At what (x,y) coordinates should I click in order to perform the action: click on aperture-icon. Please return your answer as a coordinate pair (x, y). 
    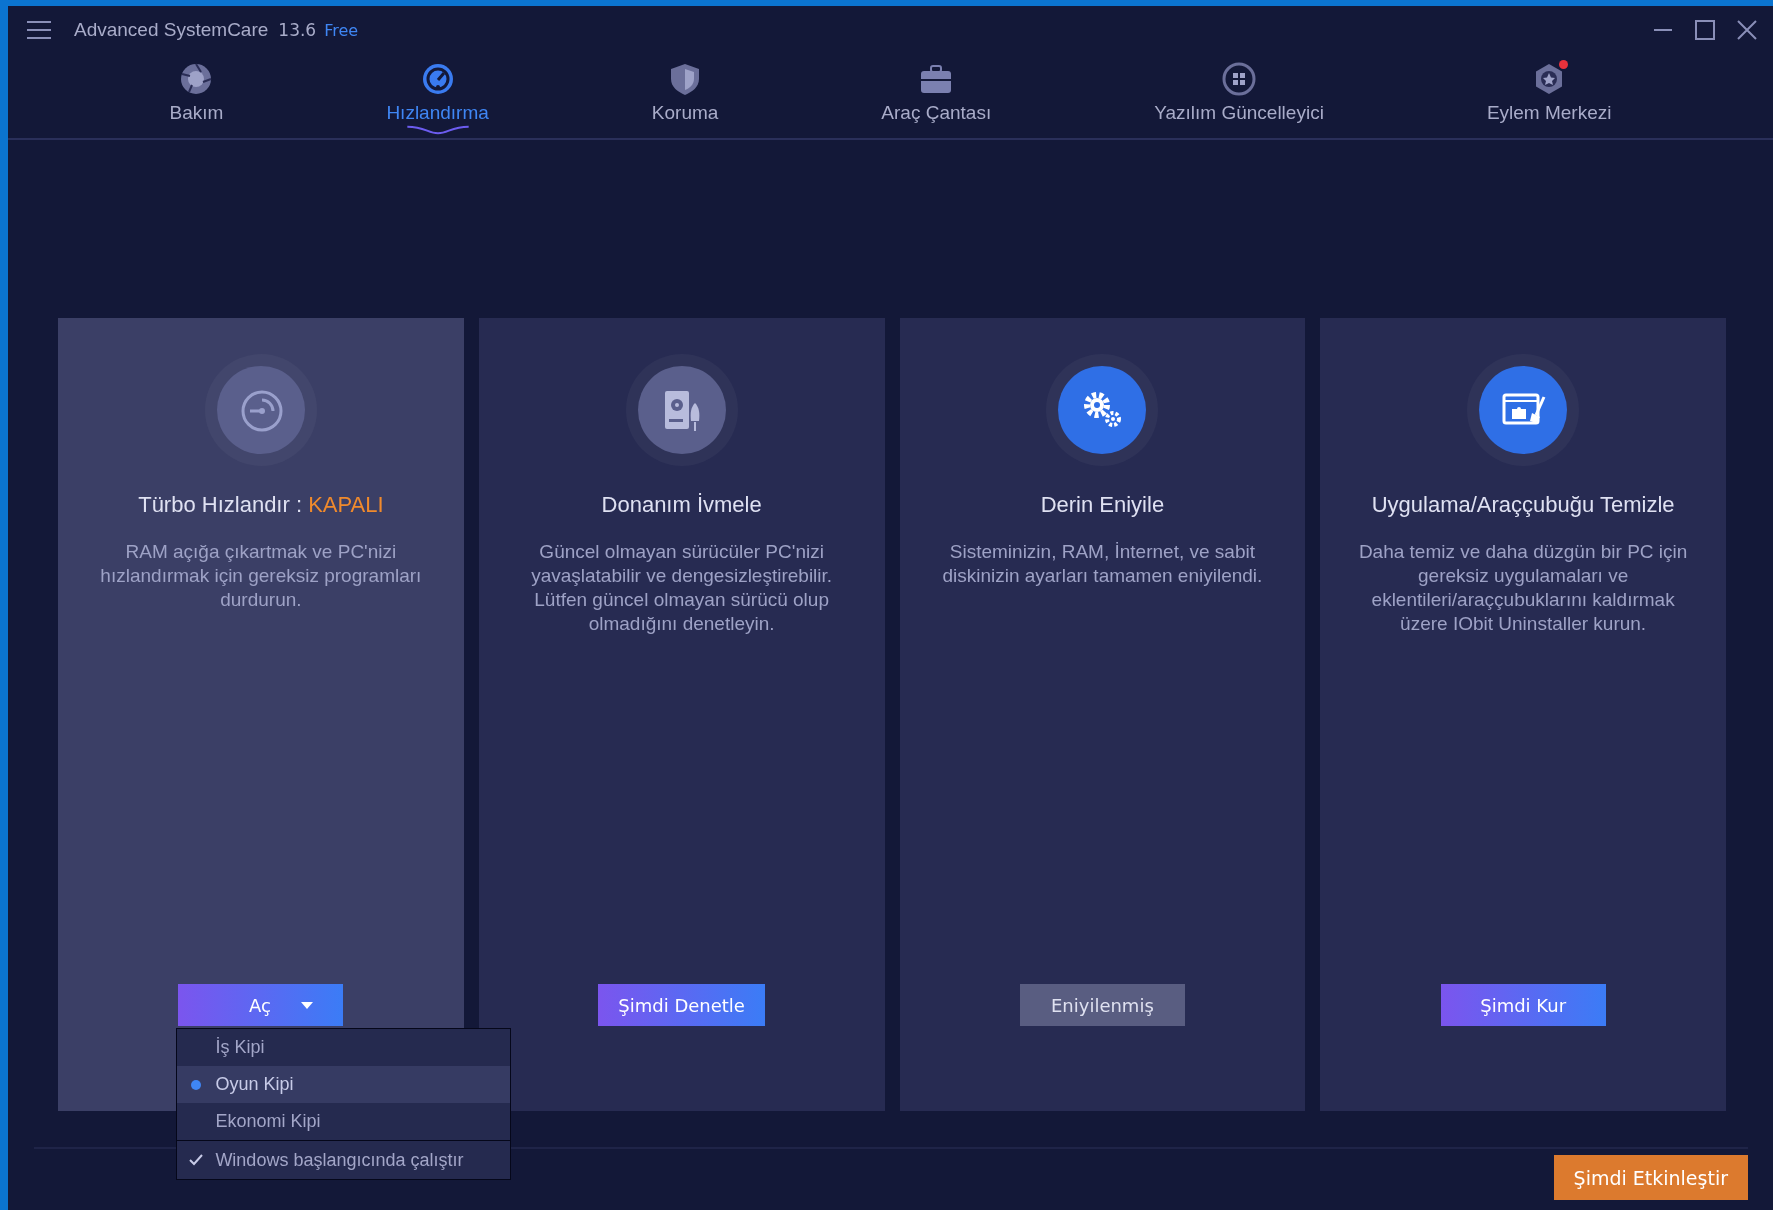
    Looking at the image, I should click on (196, 79).